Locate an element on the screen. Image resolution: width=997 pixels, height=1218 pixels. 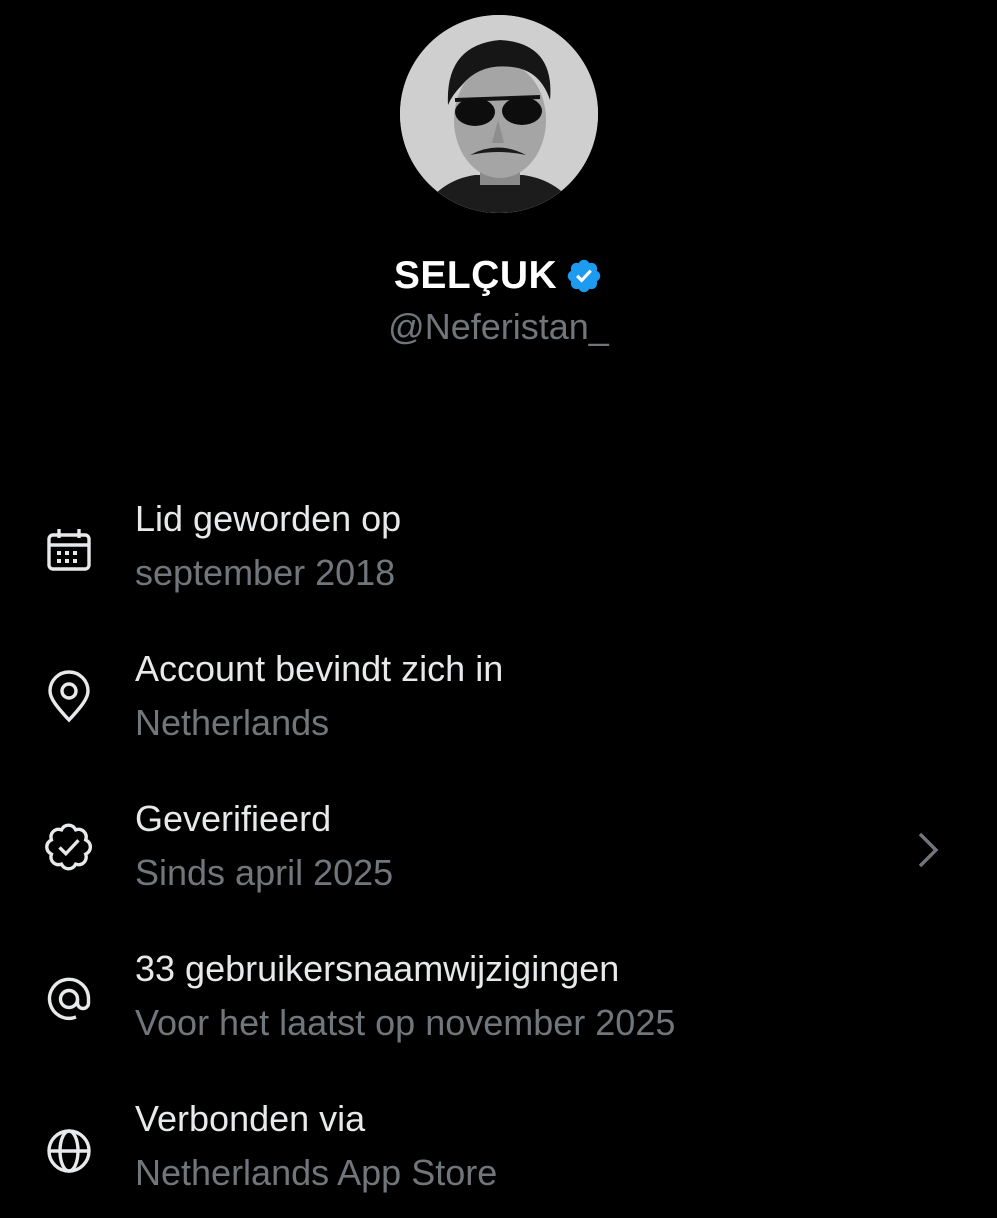
info-subtitle: september 2018 is located at coordinates (265, 572).